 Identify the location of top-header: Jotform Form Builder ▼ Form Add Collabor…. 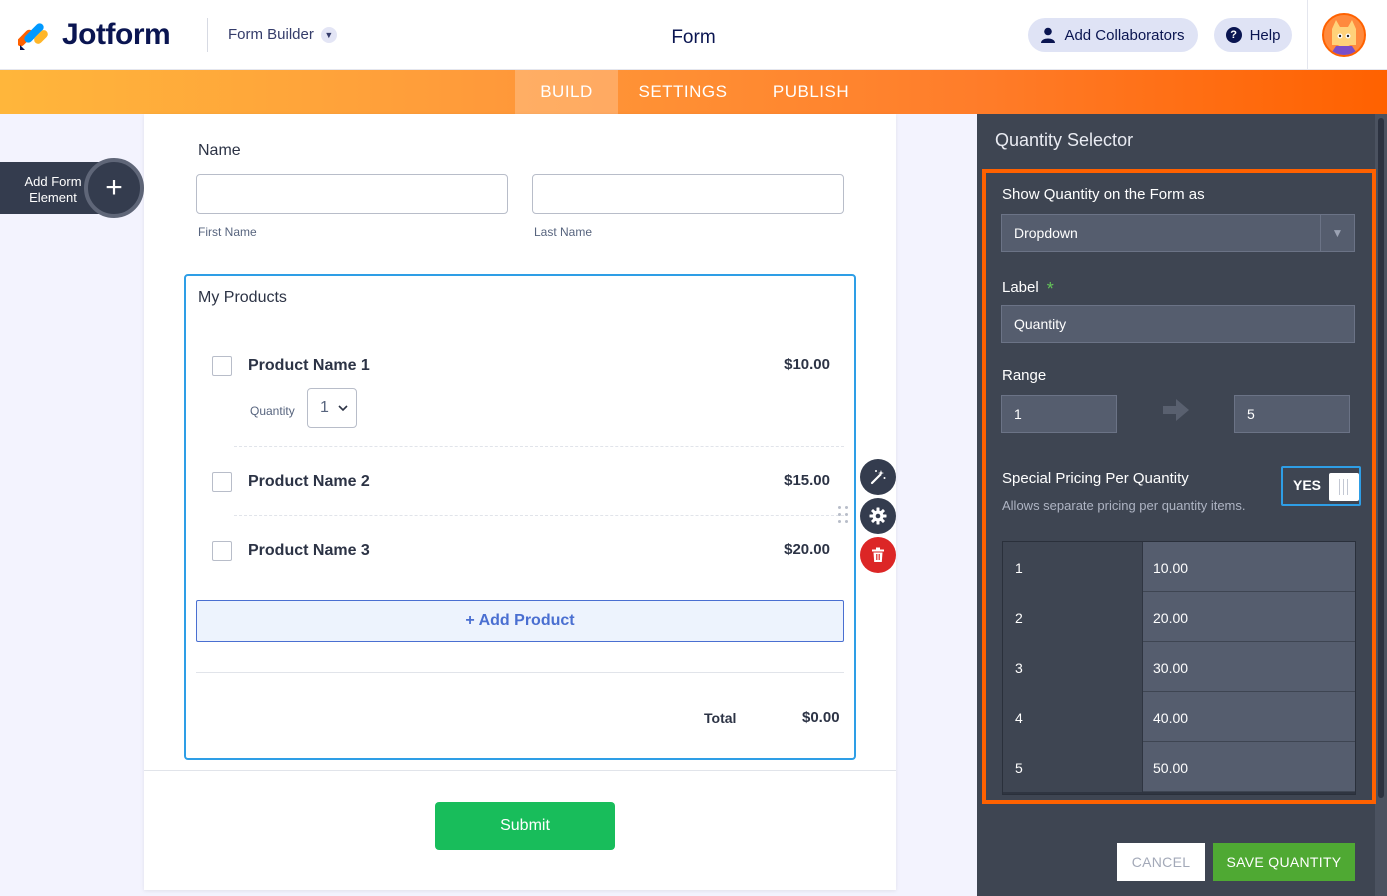
(693, 35).